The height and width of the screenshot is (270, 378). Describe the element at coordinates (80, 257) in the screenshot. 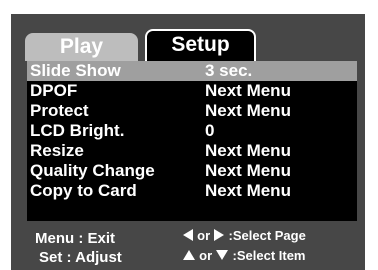

I see `help-set-adjust: Set : Adjust` at that location.